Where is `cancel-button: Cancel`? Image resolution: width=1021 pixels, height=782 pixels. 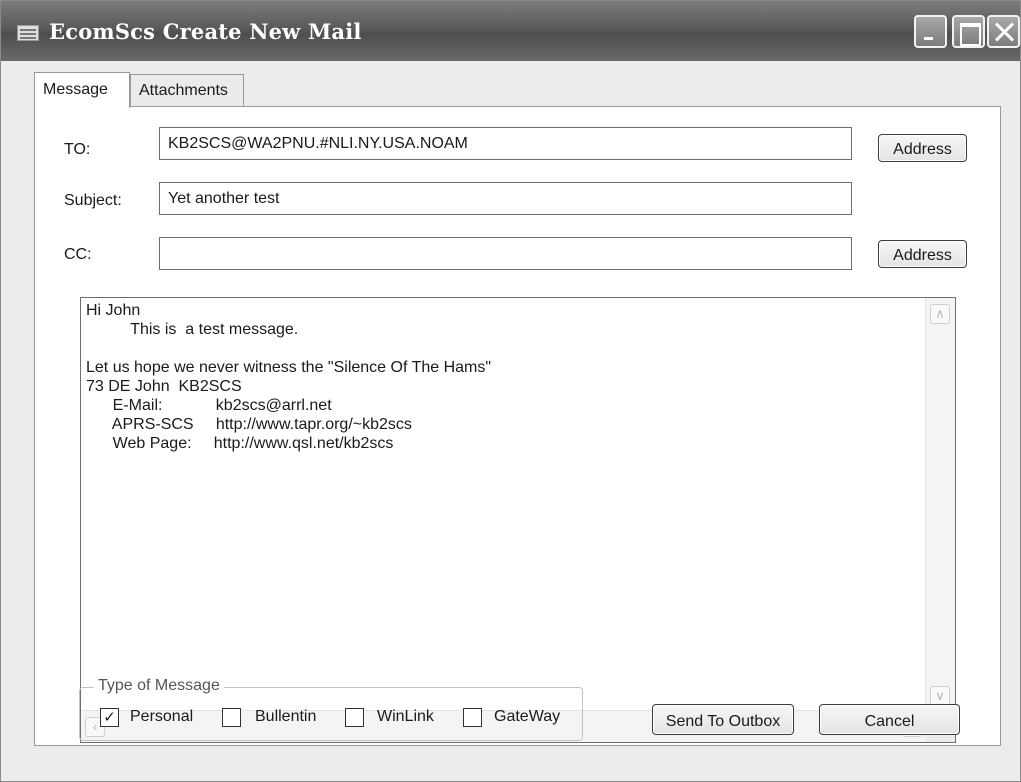 cancel-button: Cancel is located at coordinates (889, 719).